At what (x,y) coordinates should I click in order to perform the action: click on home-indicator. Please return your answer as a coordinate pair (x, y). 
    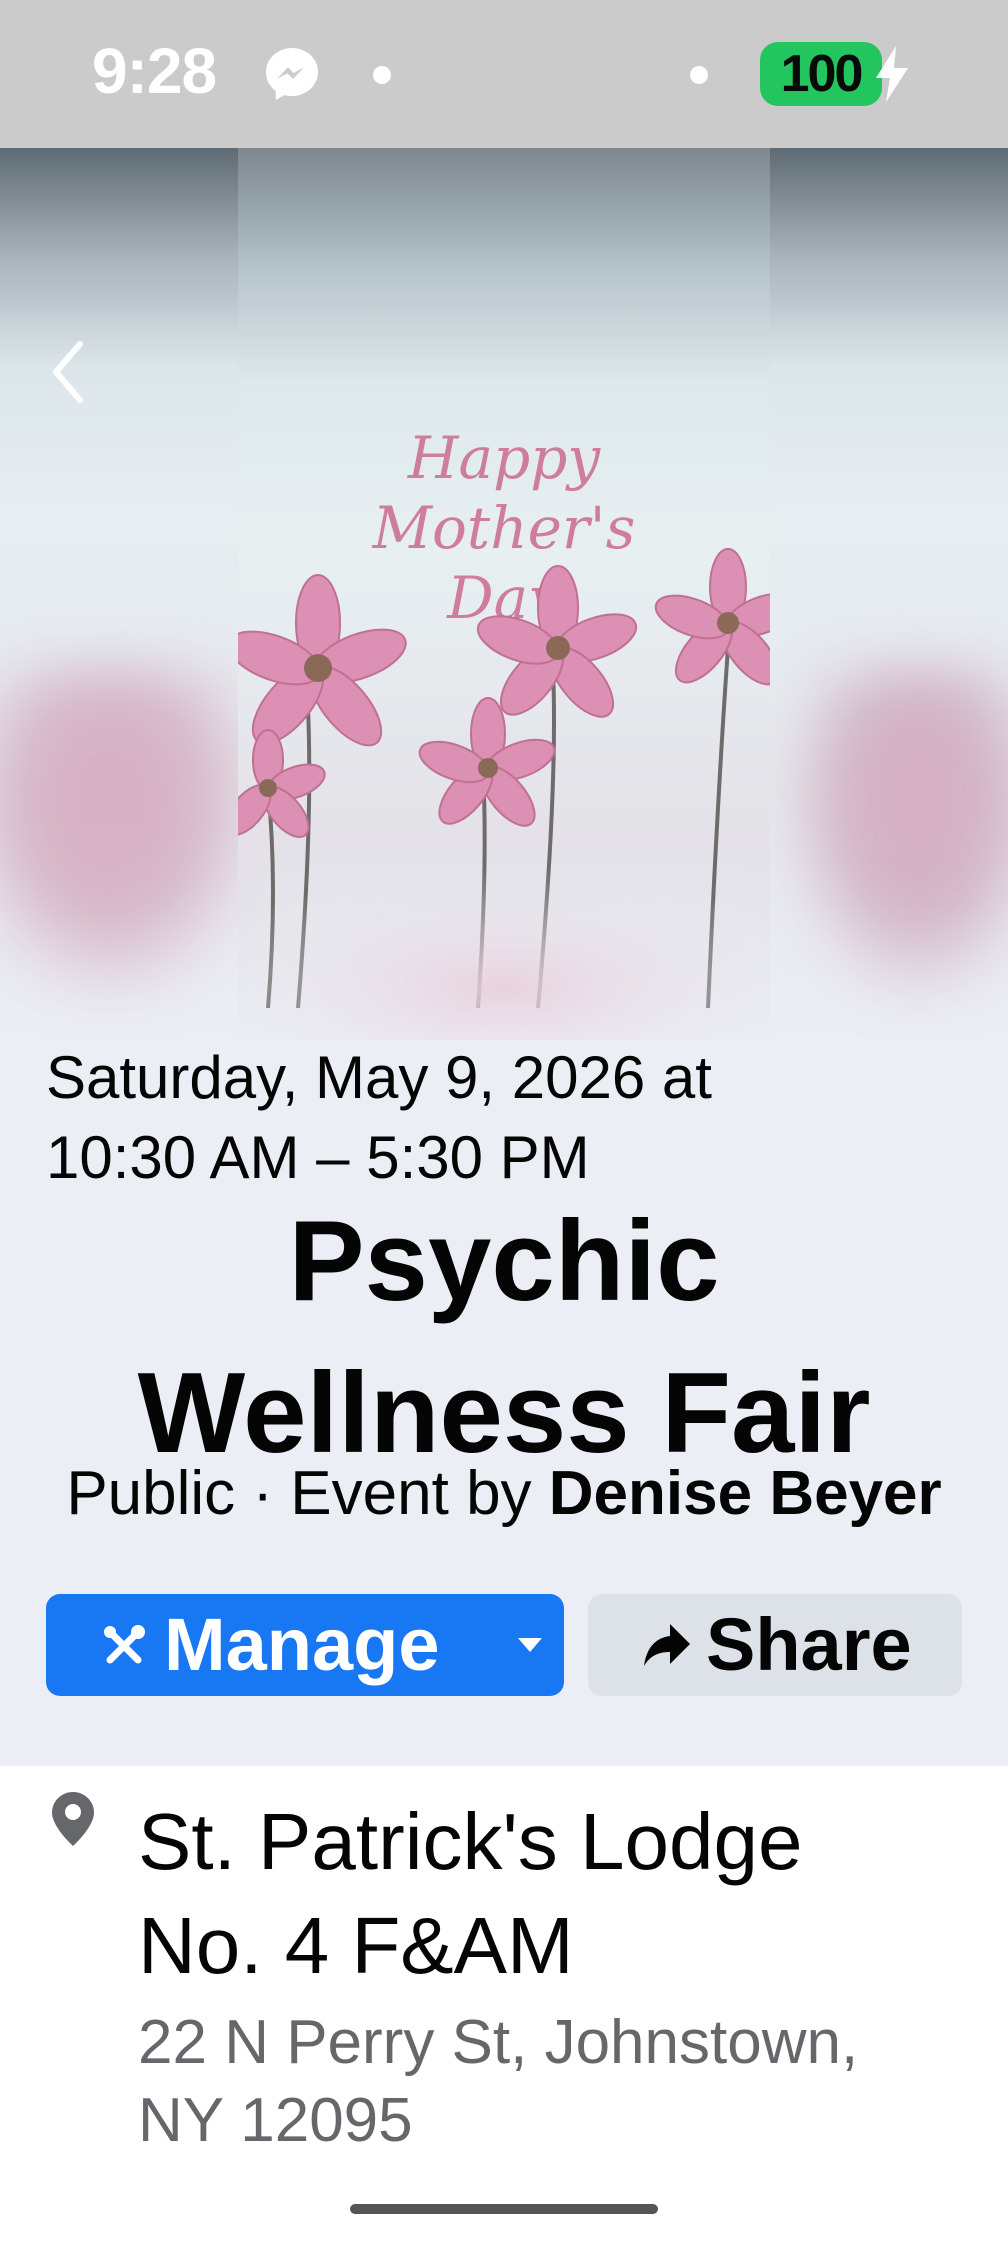
    Looking at the image, I should click on (504, 2209).